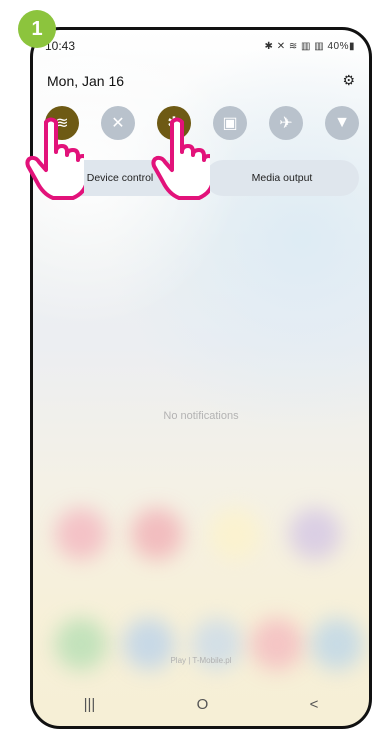  Describe the element at coordinates (314, 704) in the screenshot. I see `back-button: <` at that location.